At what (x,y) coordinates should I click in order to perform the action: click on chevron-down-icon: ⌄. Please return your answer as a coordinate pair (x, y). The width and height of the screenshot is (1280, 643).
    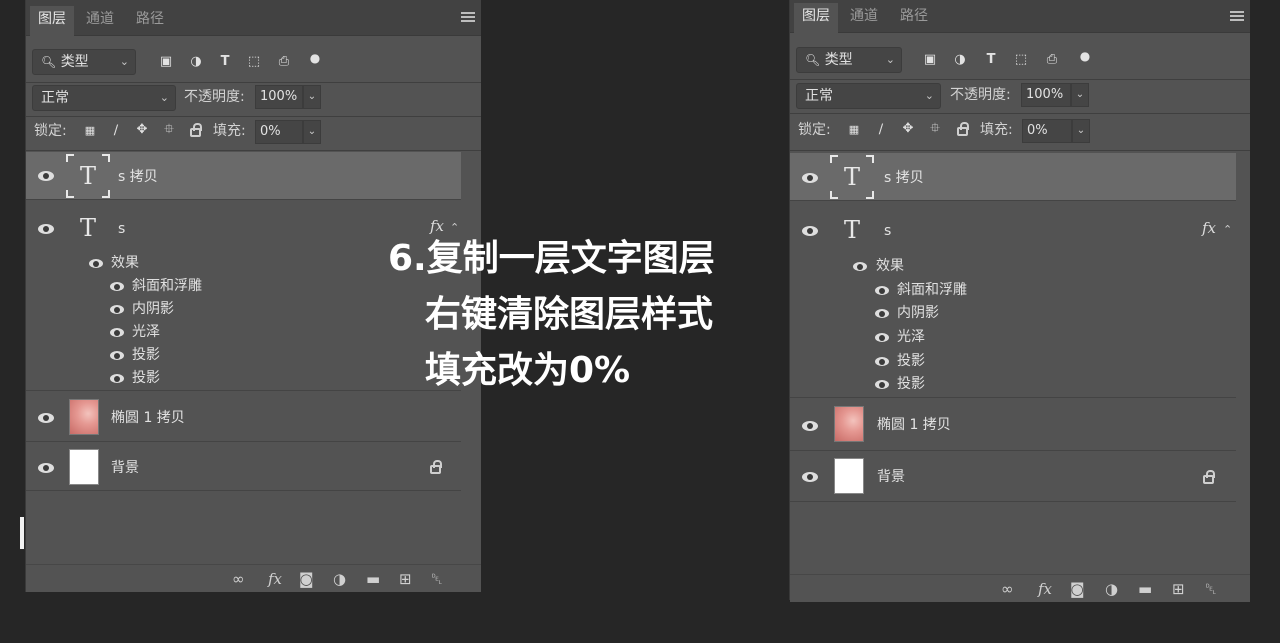
    Looking at the image, I should click on (164, 97).